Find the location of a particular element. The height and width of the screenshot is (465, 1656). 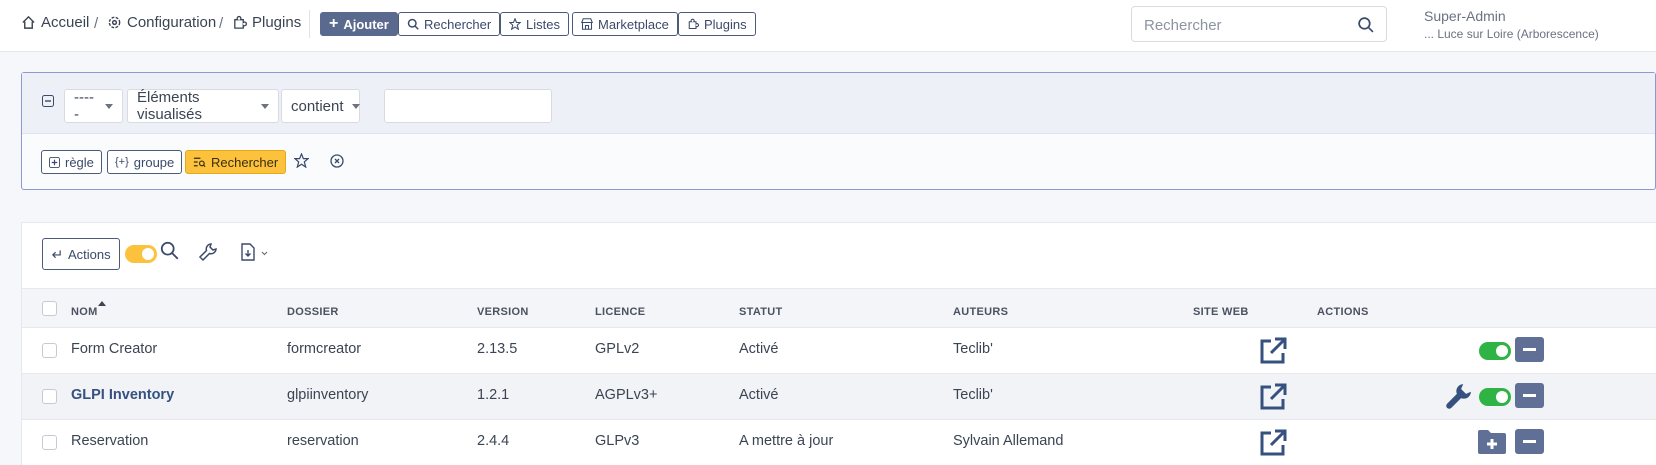

criteria-search-button: Rechercher is located at coordinates (236, 162).